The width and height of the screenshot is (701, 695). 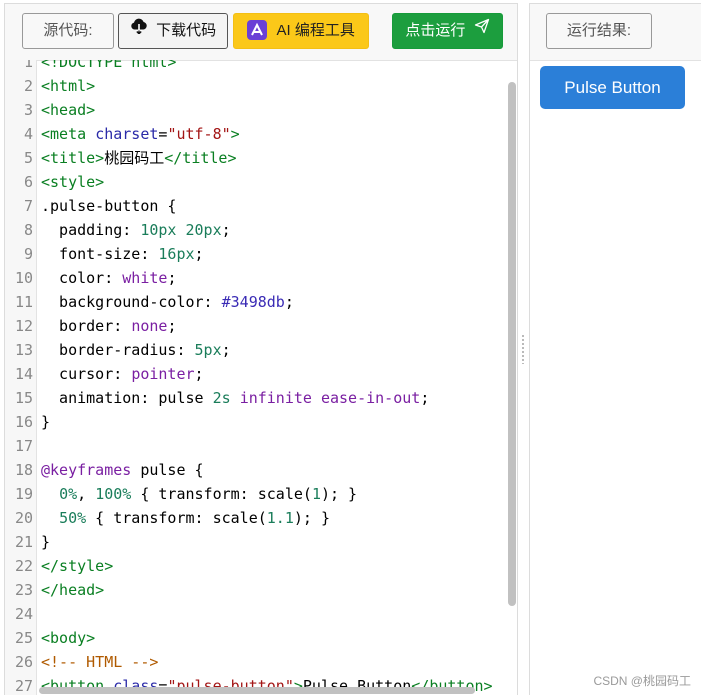 What do you see at coordinates (23, 518) in the screenshot?
I see `line-number: 20` at bounding box center [23, 518].